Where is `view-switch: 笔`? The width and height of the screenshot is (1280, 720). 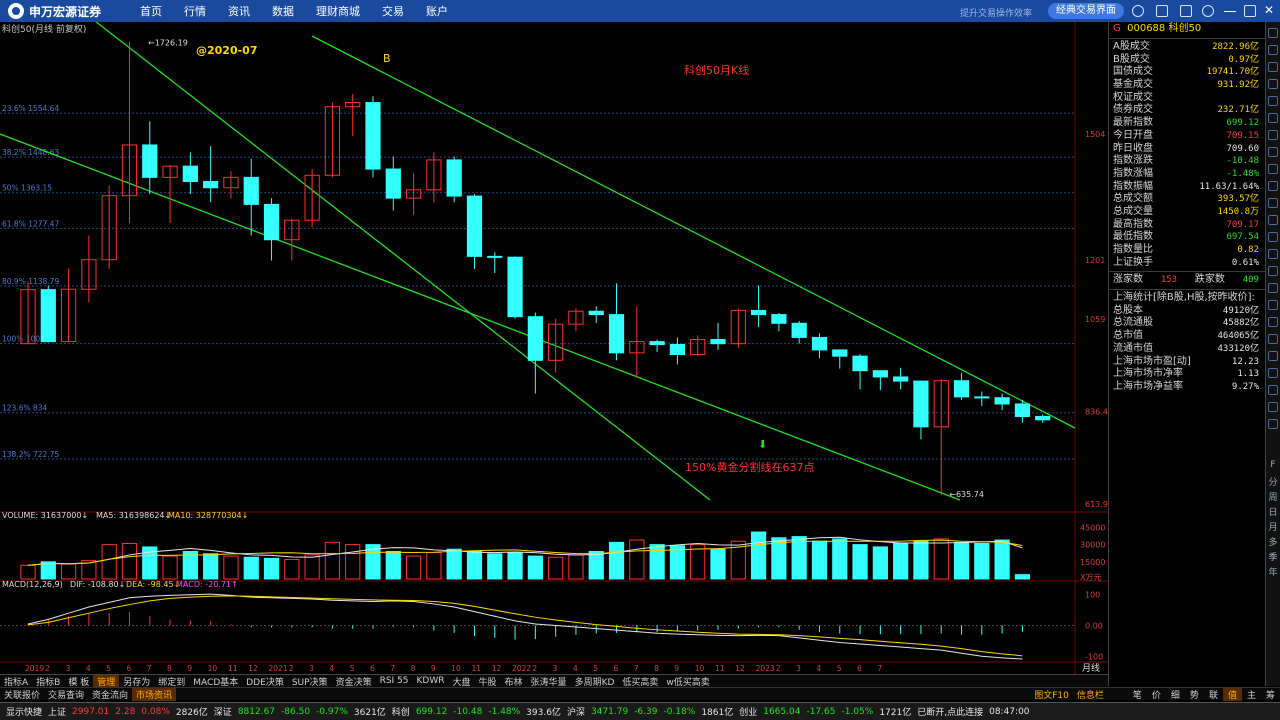 view-switch: 笔 is located at coordinates (1137, 694).